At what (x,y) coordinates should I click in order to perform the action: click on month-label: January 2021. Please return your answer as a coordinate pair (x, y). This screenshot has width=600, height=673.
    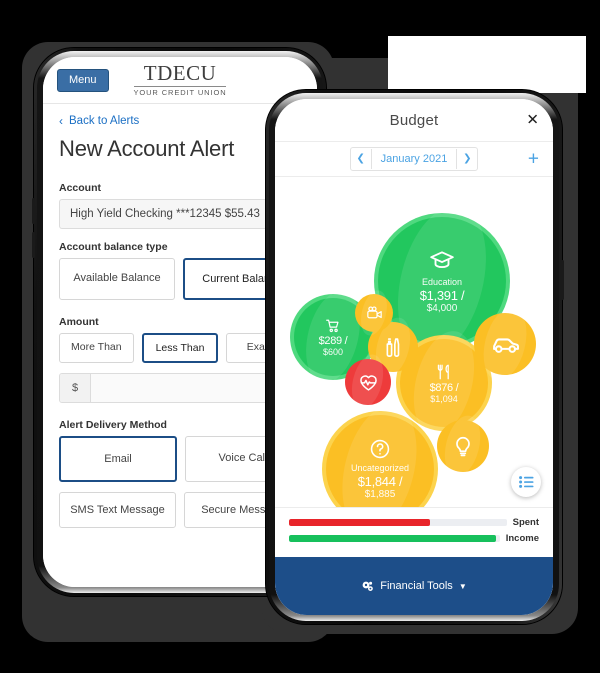
    Looking at the image, I should click on (414, 159).